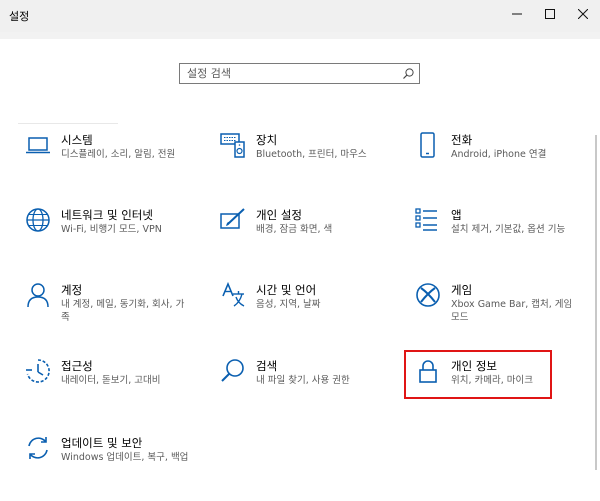 This screenshot has height=501, width=600. I want to click on tile-description: 배경, 잠금 화면, 색, so click(294, 229).